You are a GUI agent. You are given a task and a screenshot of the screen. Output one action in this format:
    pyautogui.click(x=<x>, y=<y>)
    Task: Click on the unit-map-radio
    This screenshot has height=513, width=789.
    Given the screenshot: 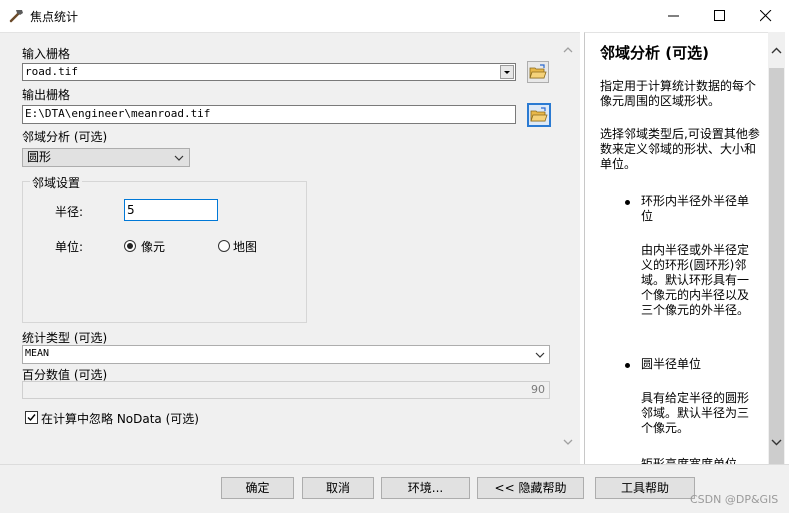 What is the action you would take?
    pyautogui.click(x=224, y=246)
    